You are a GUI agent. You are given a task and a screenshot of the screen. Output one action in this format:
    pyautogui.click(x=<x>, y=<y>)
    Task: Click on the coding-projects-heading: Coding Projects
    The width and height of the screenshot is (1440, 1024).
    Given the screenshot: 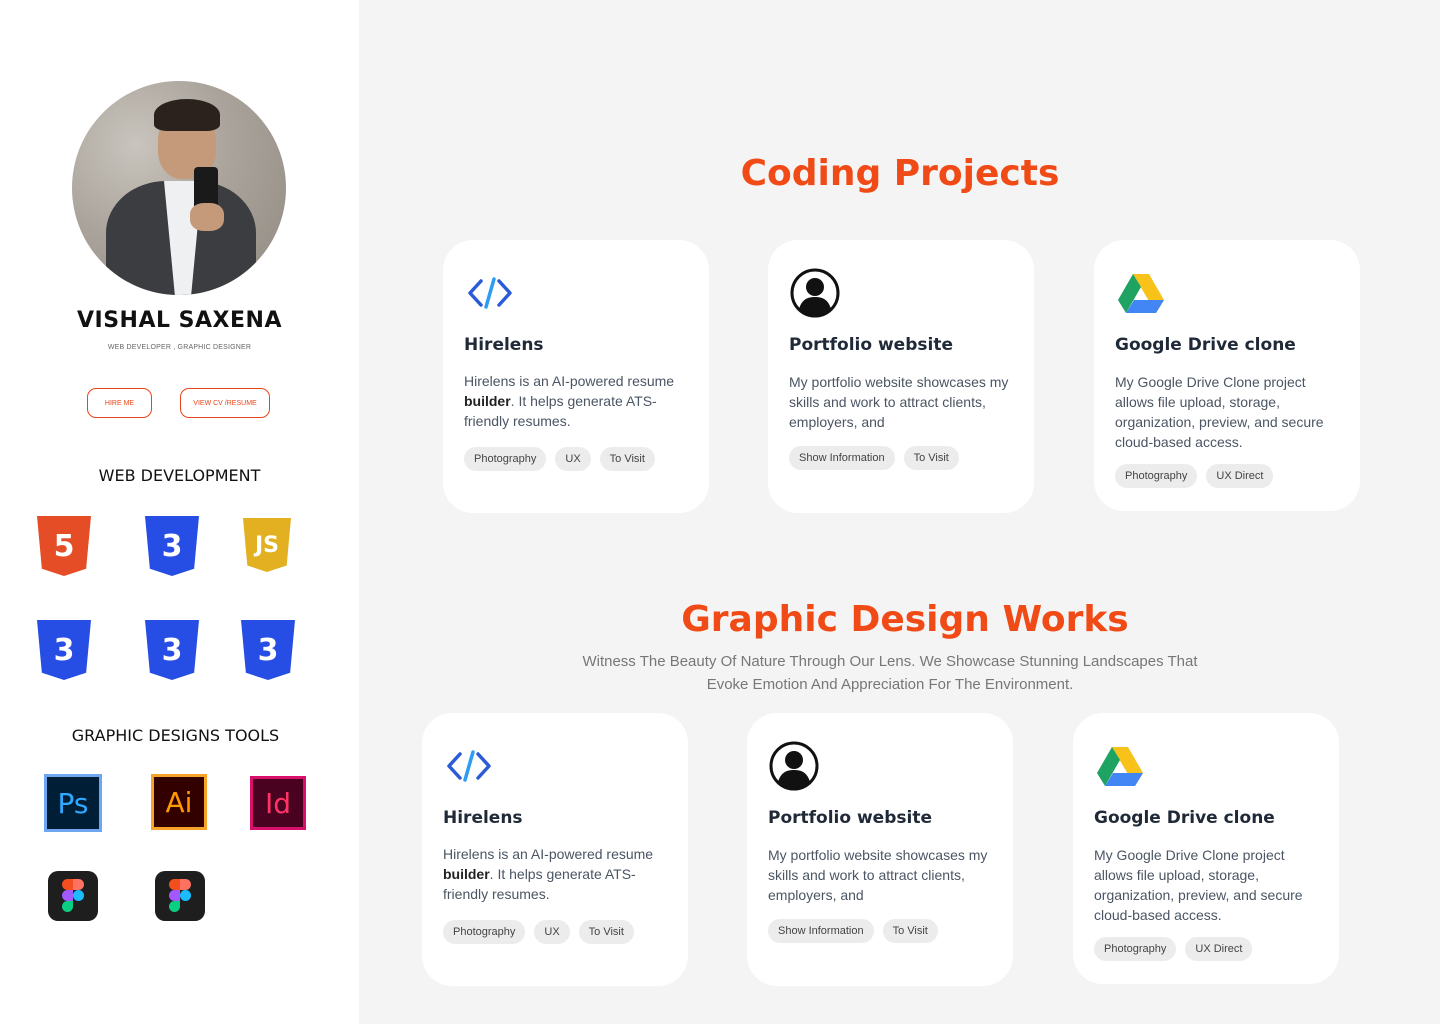 What is the action you would take?
    pyautogui.click(x=900, y=173)
    